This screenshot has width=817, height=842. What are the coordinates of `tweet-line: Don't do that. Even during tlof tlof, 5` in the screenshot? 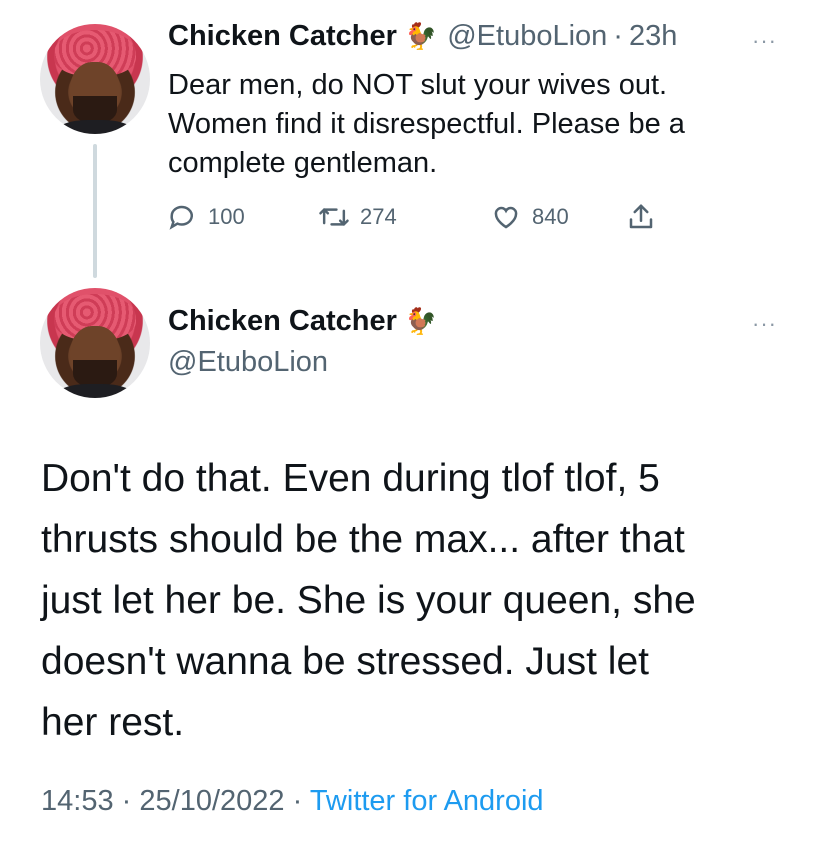 It's located at (350, 478).